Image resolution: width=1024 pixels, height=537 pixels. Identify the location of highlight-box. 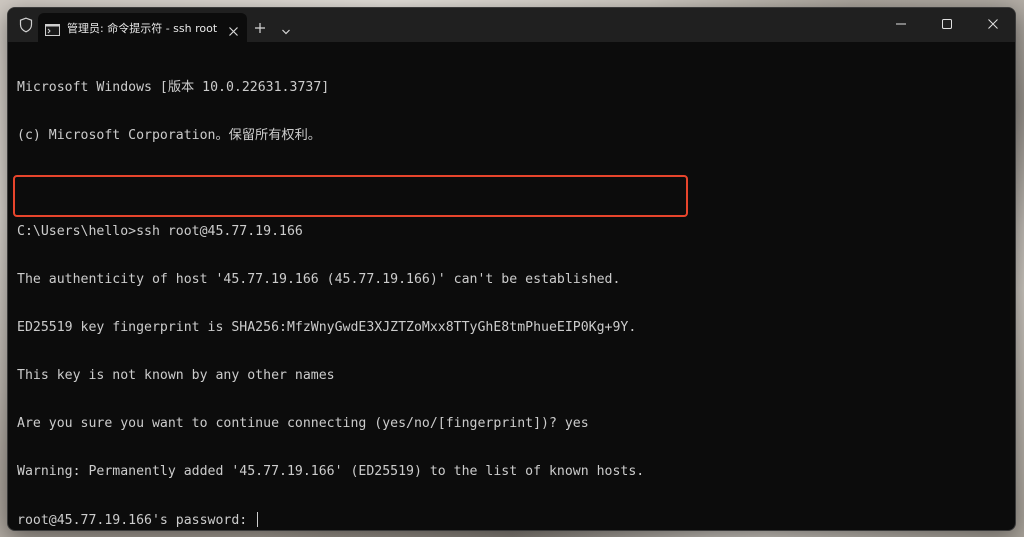
(350, 196).